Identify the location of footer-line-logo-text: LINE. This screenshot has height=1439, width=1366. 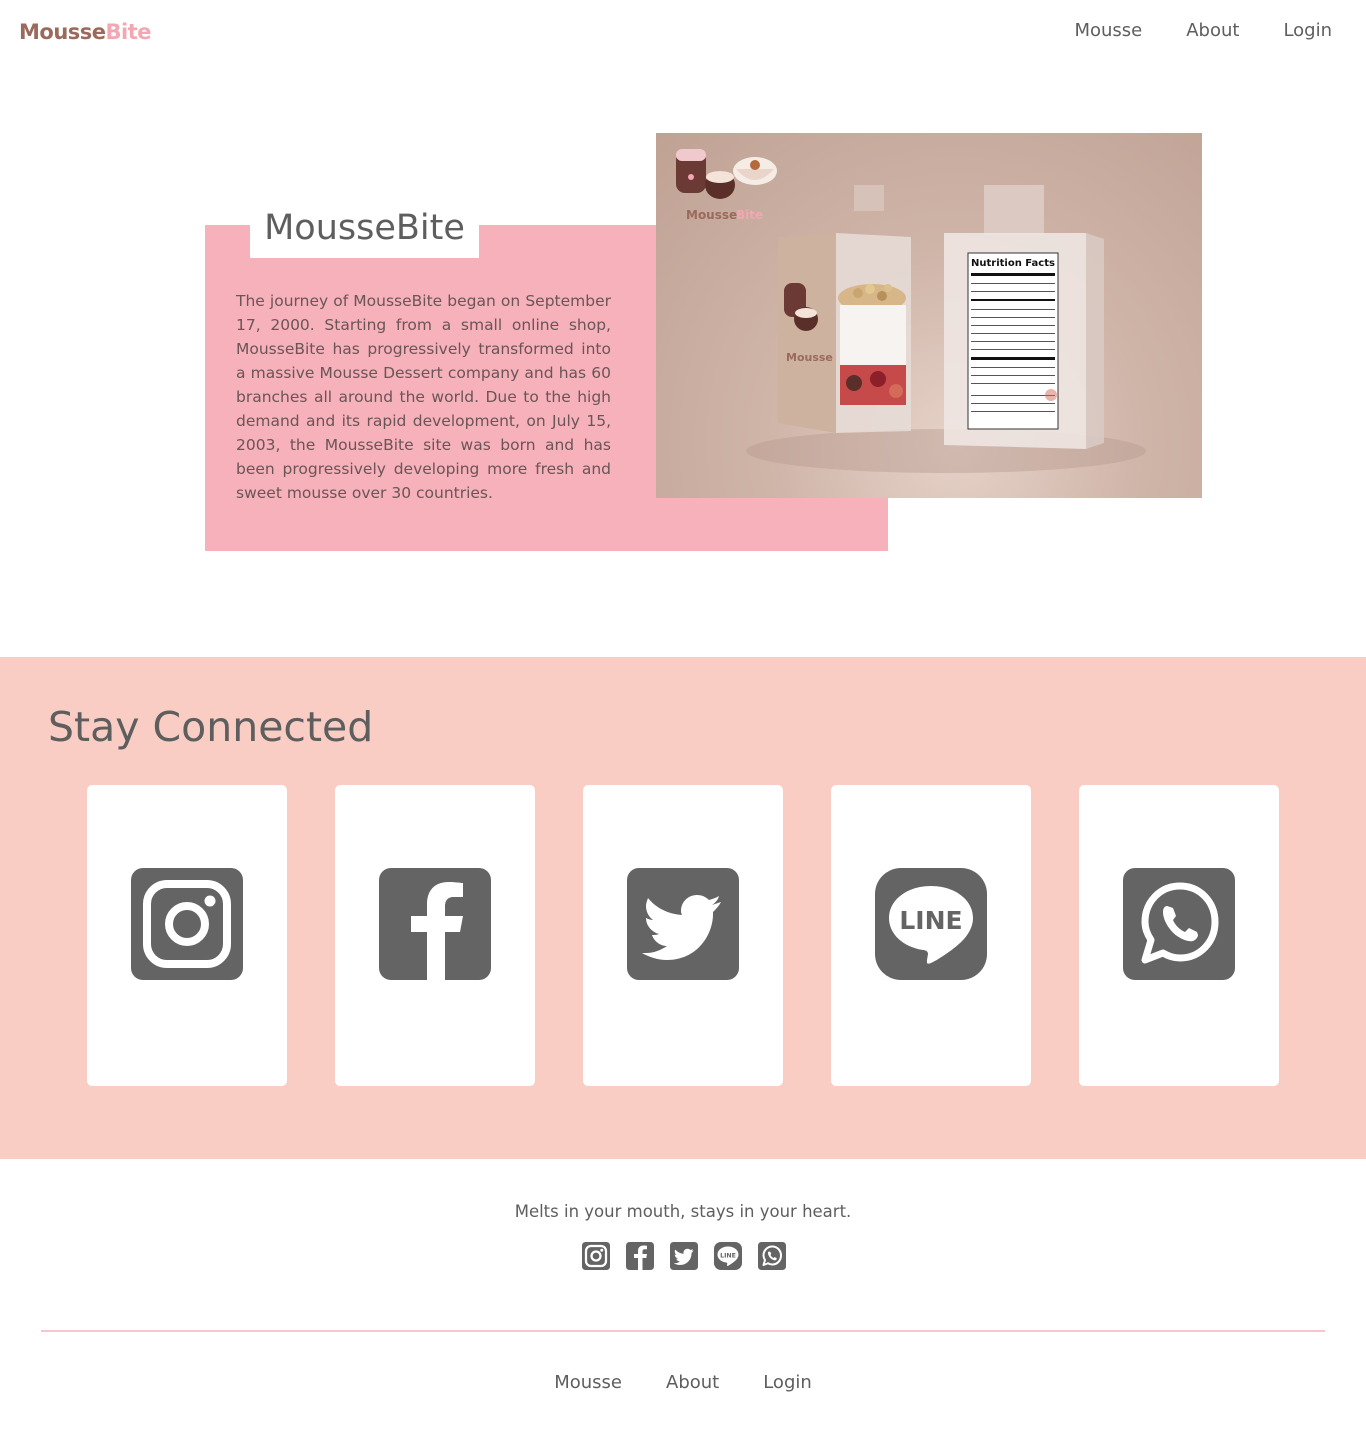
(728, 1255).